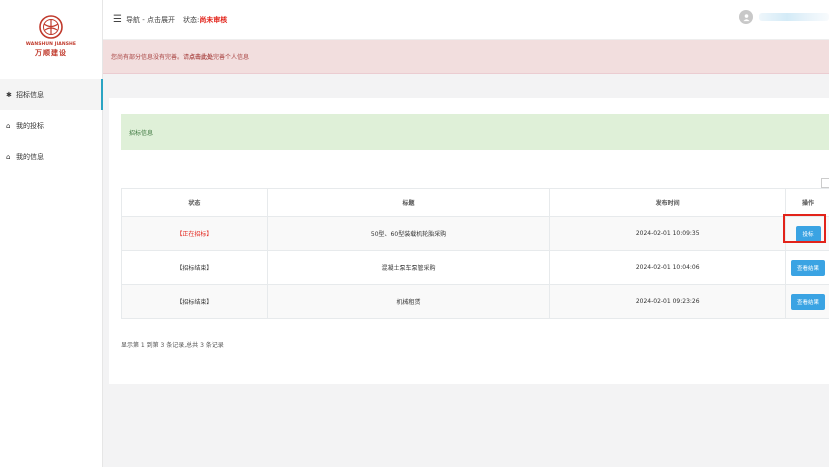  What do you see at coordinates (794, 17) in the screenshot?
I see `user-name-blurred` at bounding box center [794, 17].